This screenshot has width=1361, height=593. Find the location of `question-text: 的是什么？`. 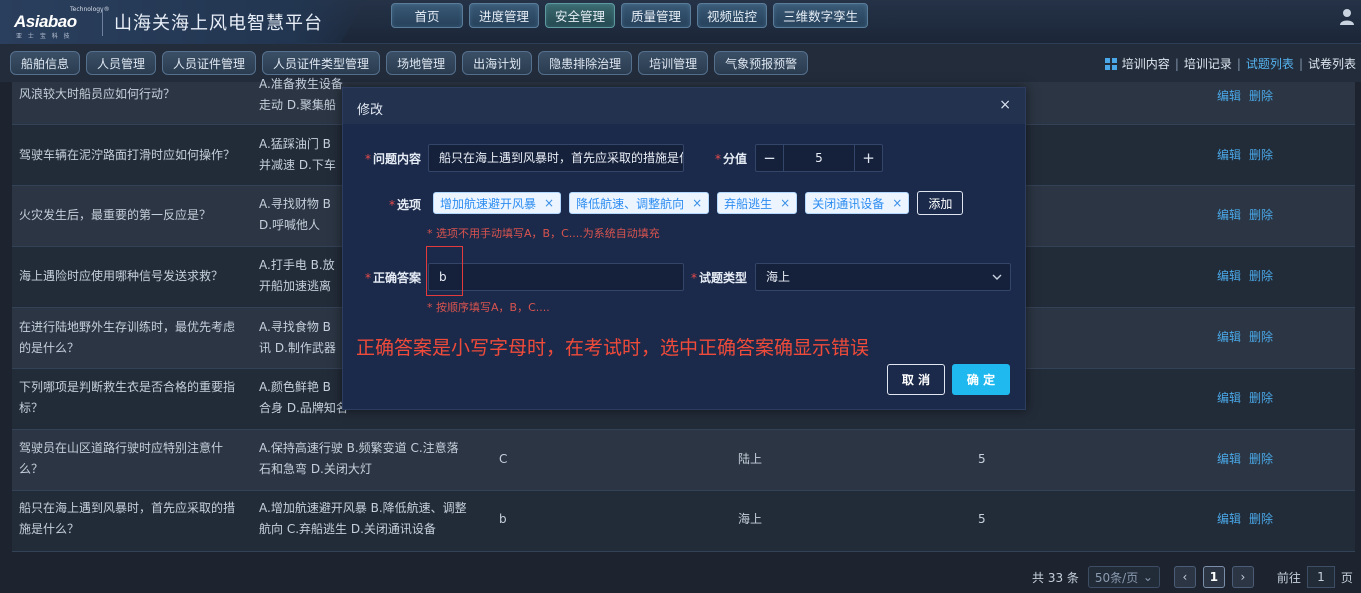

question-text: 的是什么？ is located at coordinates (49, 348).